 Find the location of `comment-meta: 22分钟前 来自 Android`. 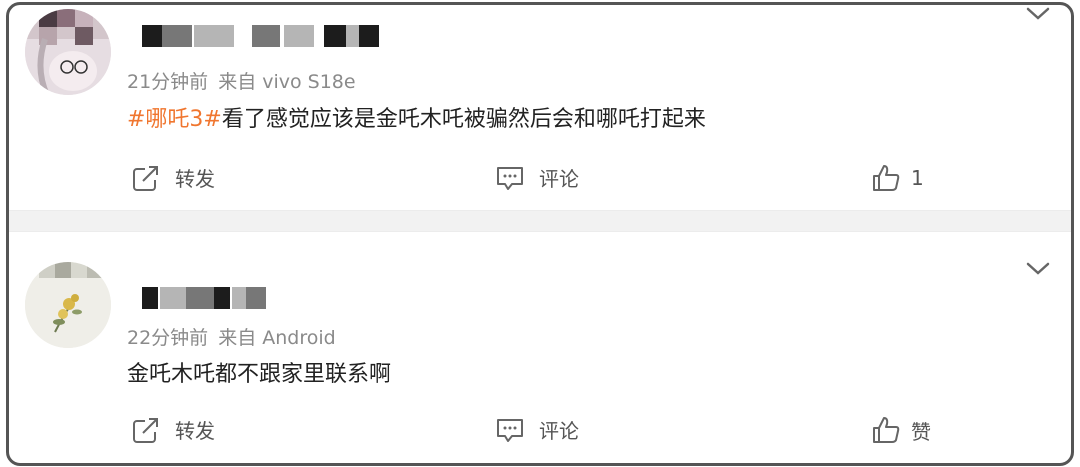

comment-meta: 22分钟前 来自 Android is located at coordinates (231, 336).